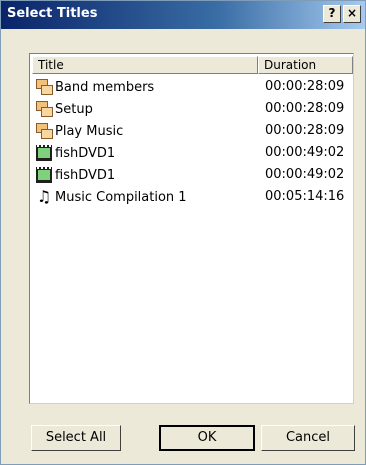 This screenshot has height=465, width=366. What do you see at coordinates (145, 65) in the screenshot?
I see `column-header-title: Title` at bounding box center [145, 65].